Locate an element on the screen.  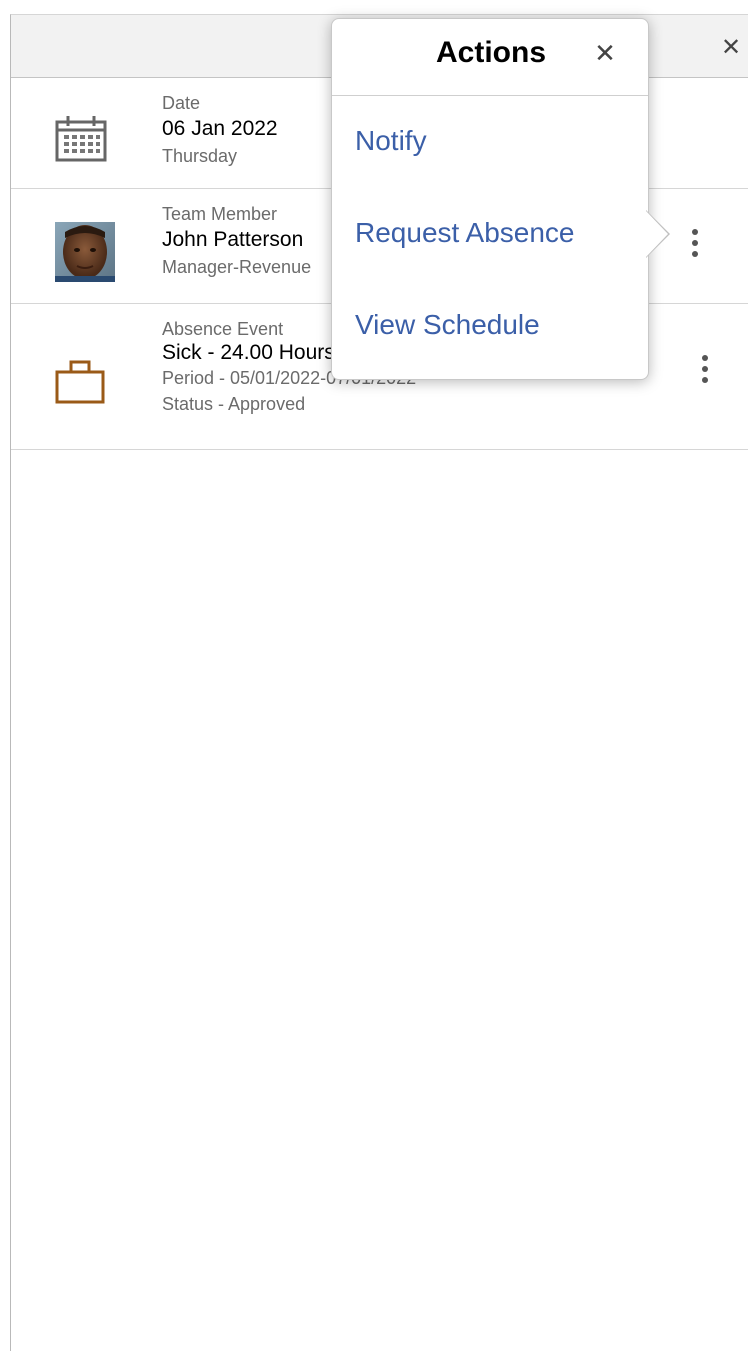
panel-close-icon: ✕ is located at coordinates (731, 47).